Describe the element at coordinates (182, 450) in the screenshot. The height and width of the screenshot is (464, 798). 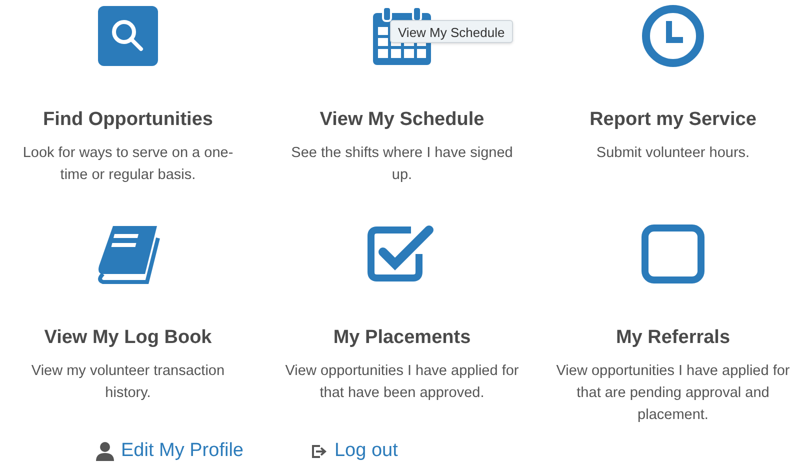
I see `link: Edit My Profile` at that location.